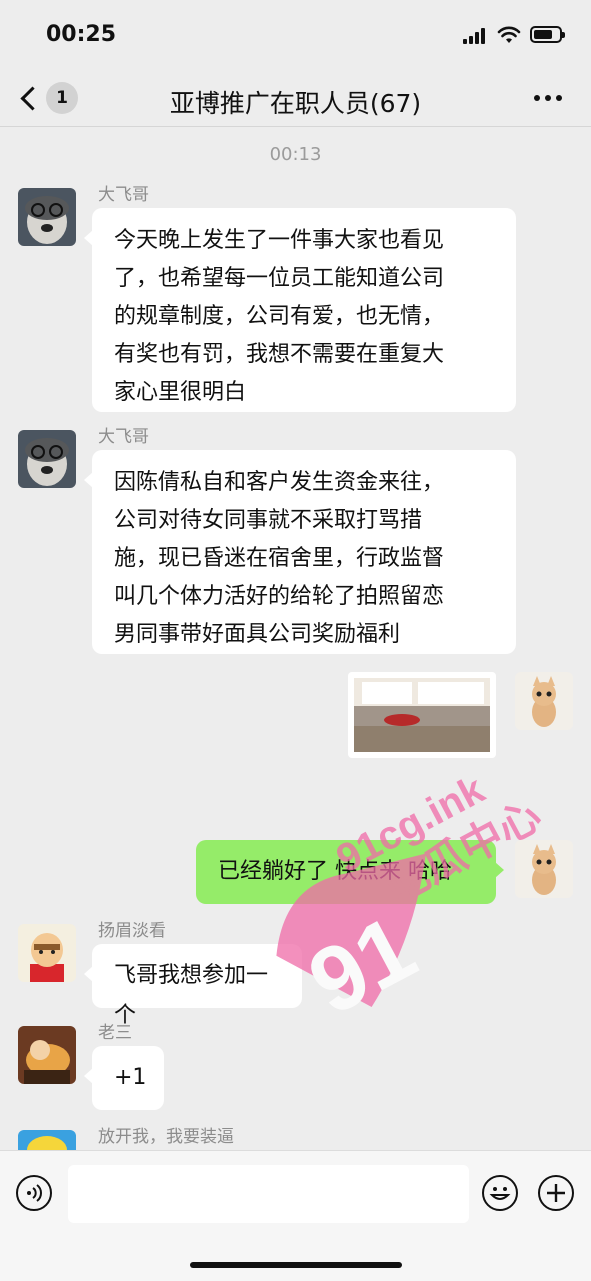 The image size is (591, 1281). Describe the element at coordinates (166, 1137) in the screenshot. I see `sender-name: 放开我，我要装逼` at that location.